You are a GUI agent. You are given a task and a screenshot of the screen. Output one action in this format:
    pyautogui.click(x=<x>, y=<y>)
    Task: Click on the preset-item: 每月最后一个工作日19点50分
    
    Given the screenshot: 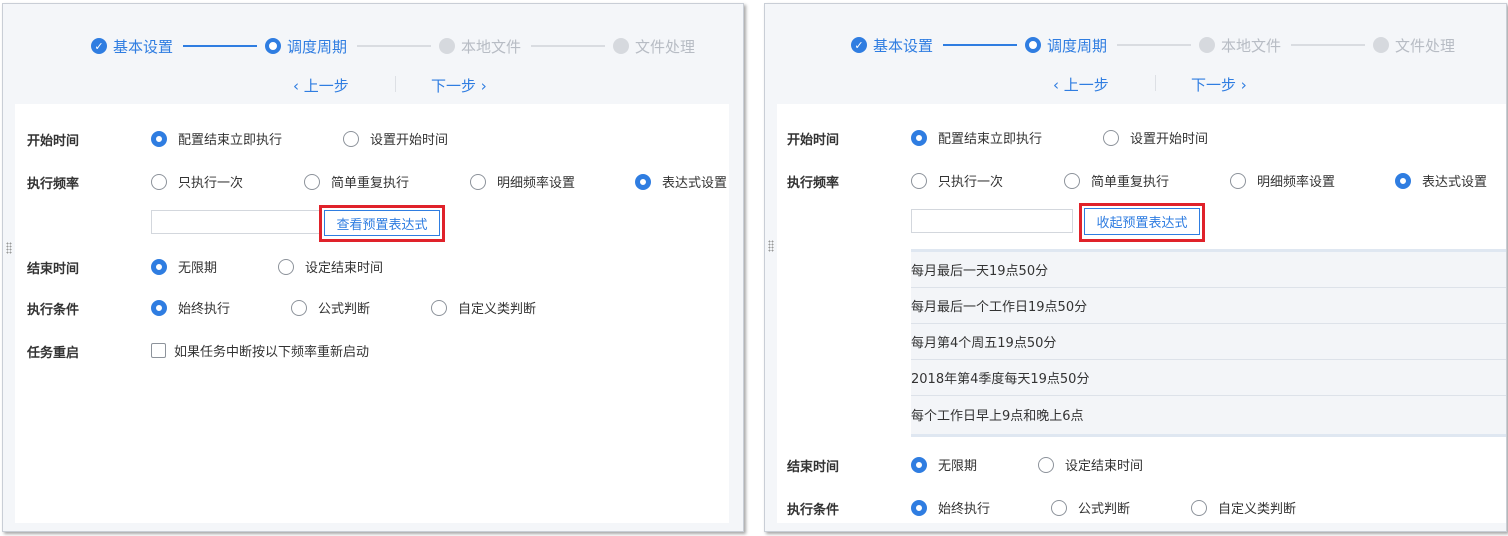 What is the action you would take?
    pyautogui.click(x=1208, y=306)
    